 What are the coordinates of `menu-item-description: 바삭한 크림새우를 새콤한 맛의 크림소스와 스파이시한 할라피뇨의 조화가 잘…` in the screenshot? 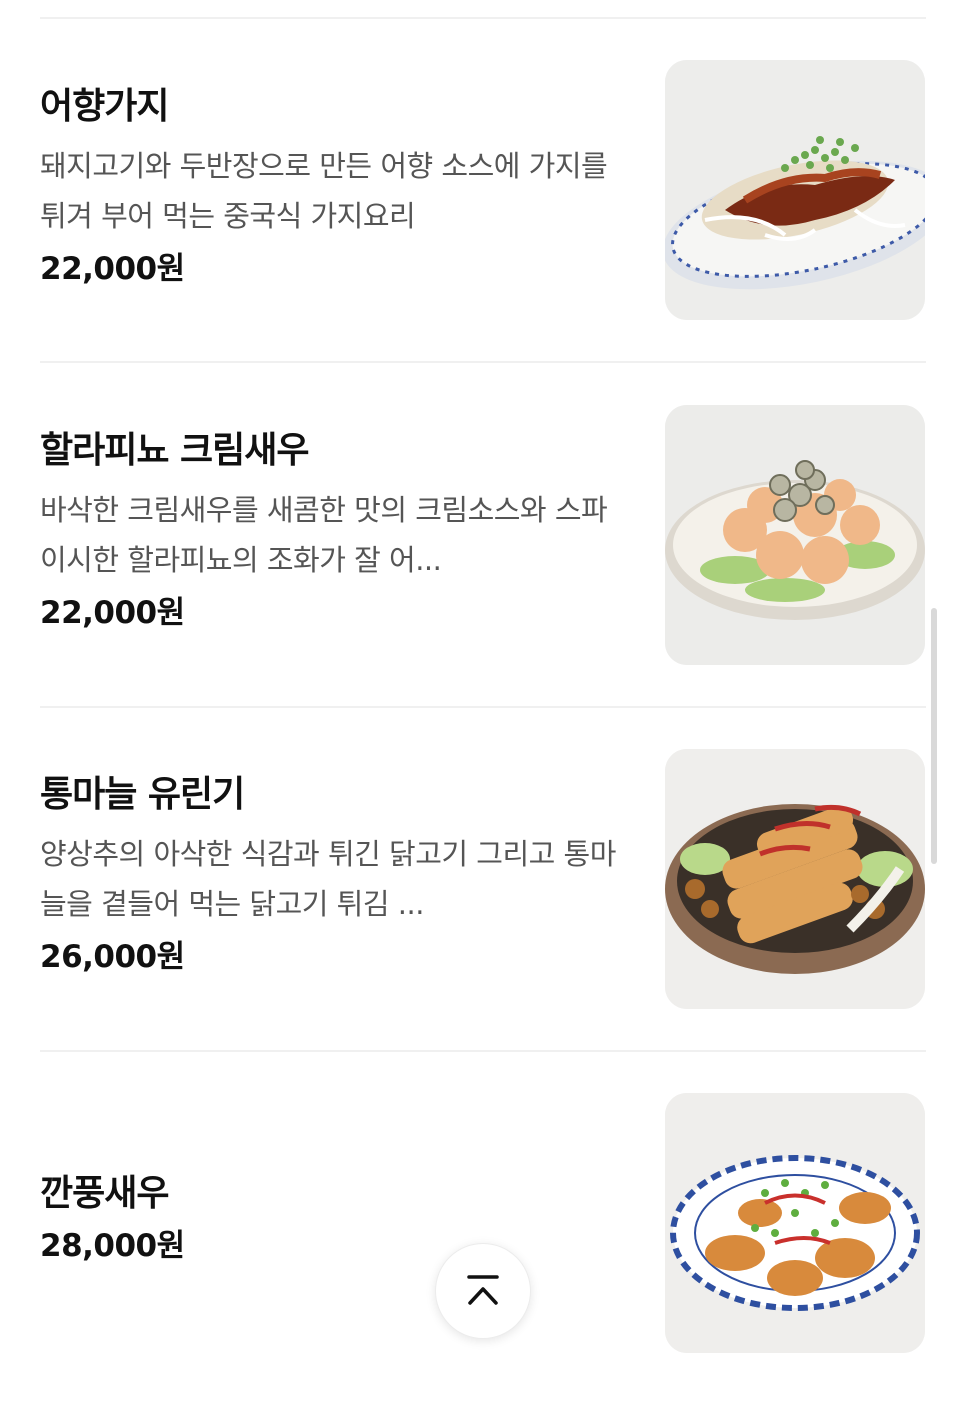 It's located at (324, 535).